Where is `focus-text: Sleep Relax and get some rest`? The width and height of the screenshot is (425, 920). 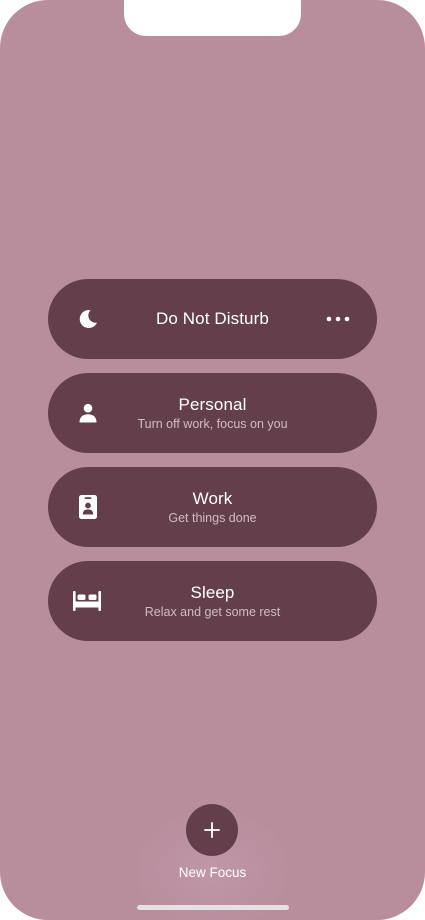
focus-text: Sleep Relax and get some rest is located at coordinates (212, 601).